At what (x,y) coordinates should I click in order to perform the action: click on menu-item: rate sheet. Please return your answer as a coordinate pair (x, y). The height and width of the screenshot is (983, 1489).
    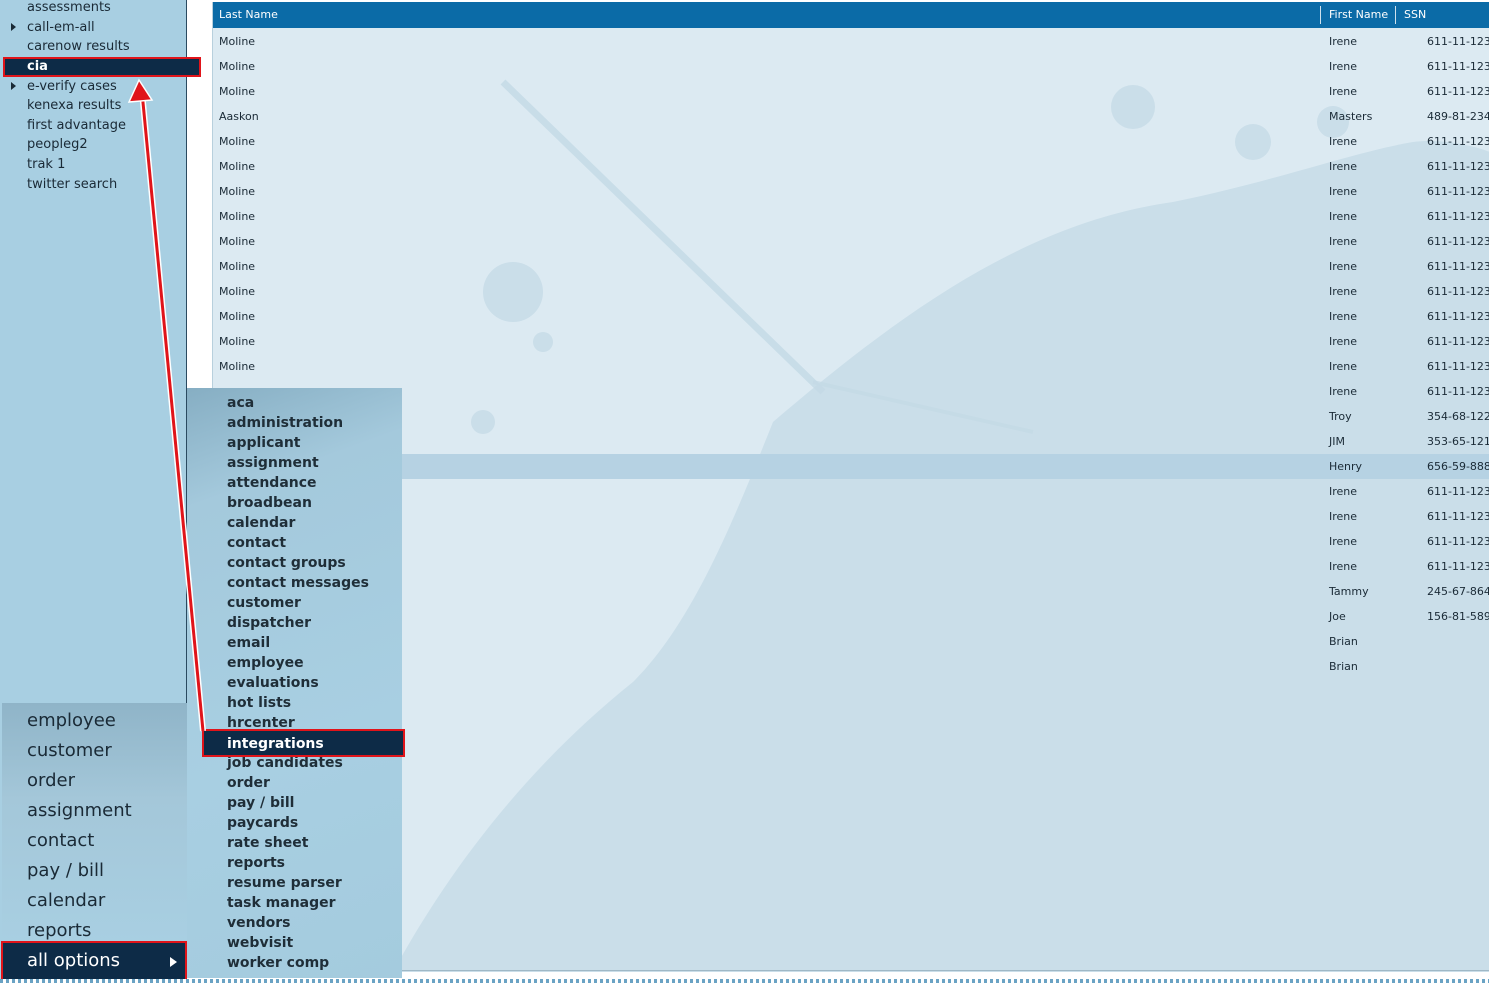
    Looking at the image, I should click on (267, 843).